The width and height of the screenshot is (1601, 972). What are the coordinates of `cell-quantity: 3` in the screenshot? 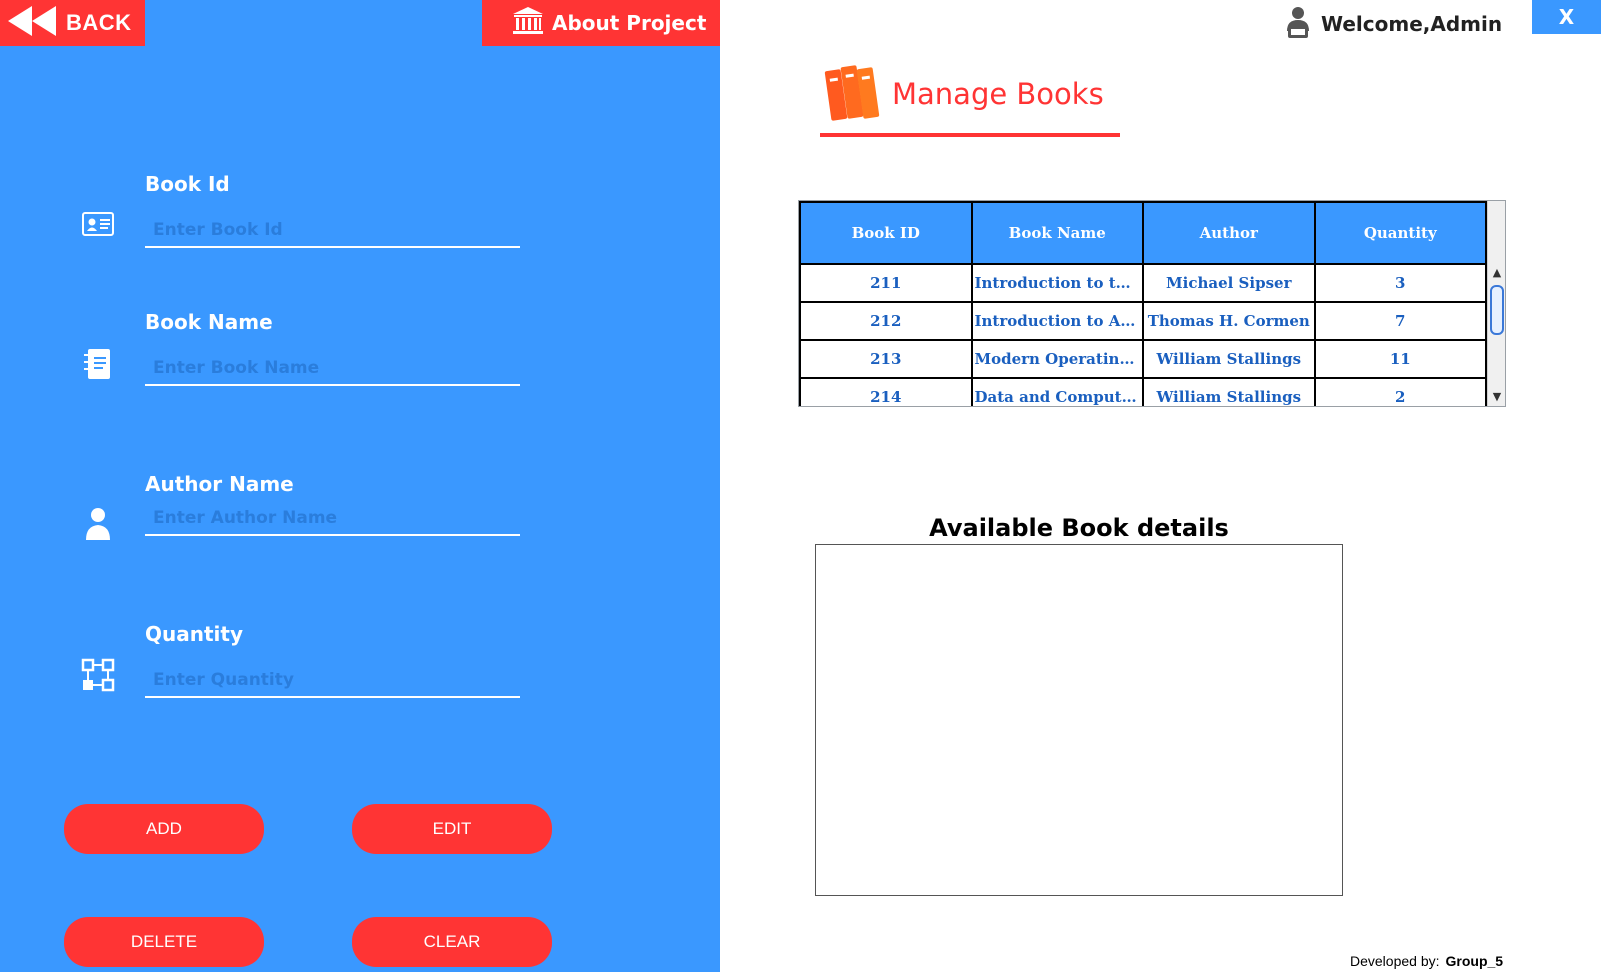 It's located at (1400, 283).